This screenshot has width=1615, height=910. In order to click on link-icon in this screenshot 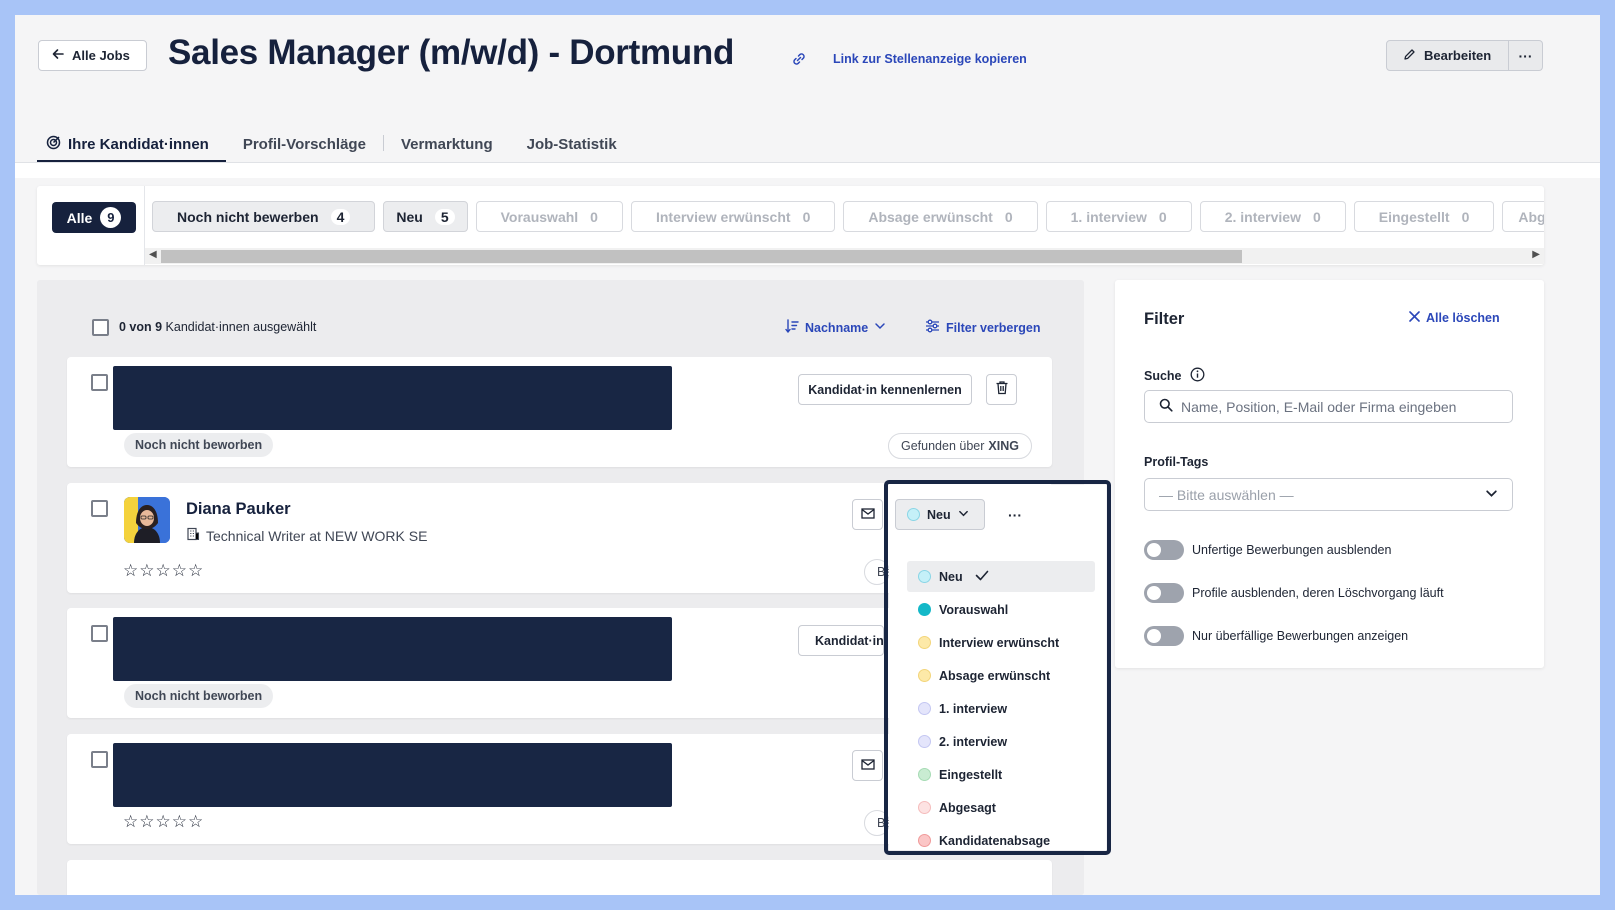, I will do `click(799, 59)`.